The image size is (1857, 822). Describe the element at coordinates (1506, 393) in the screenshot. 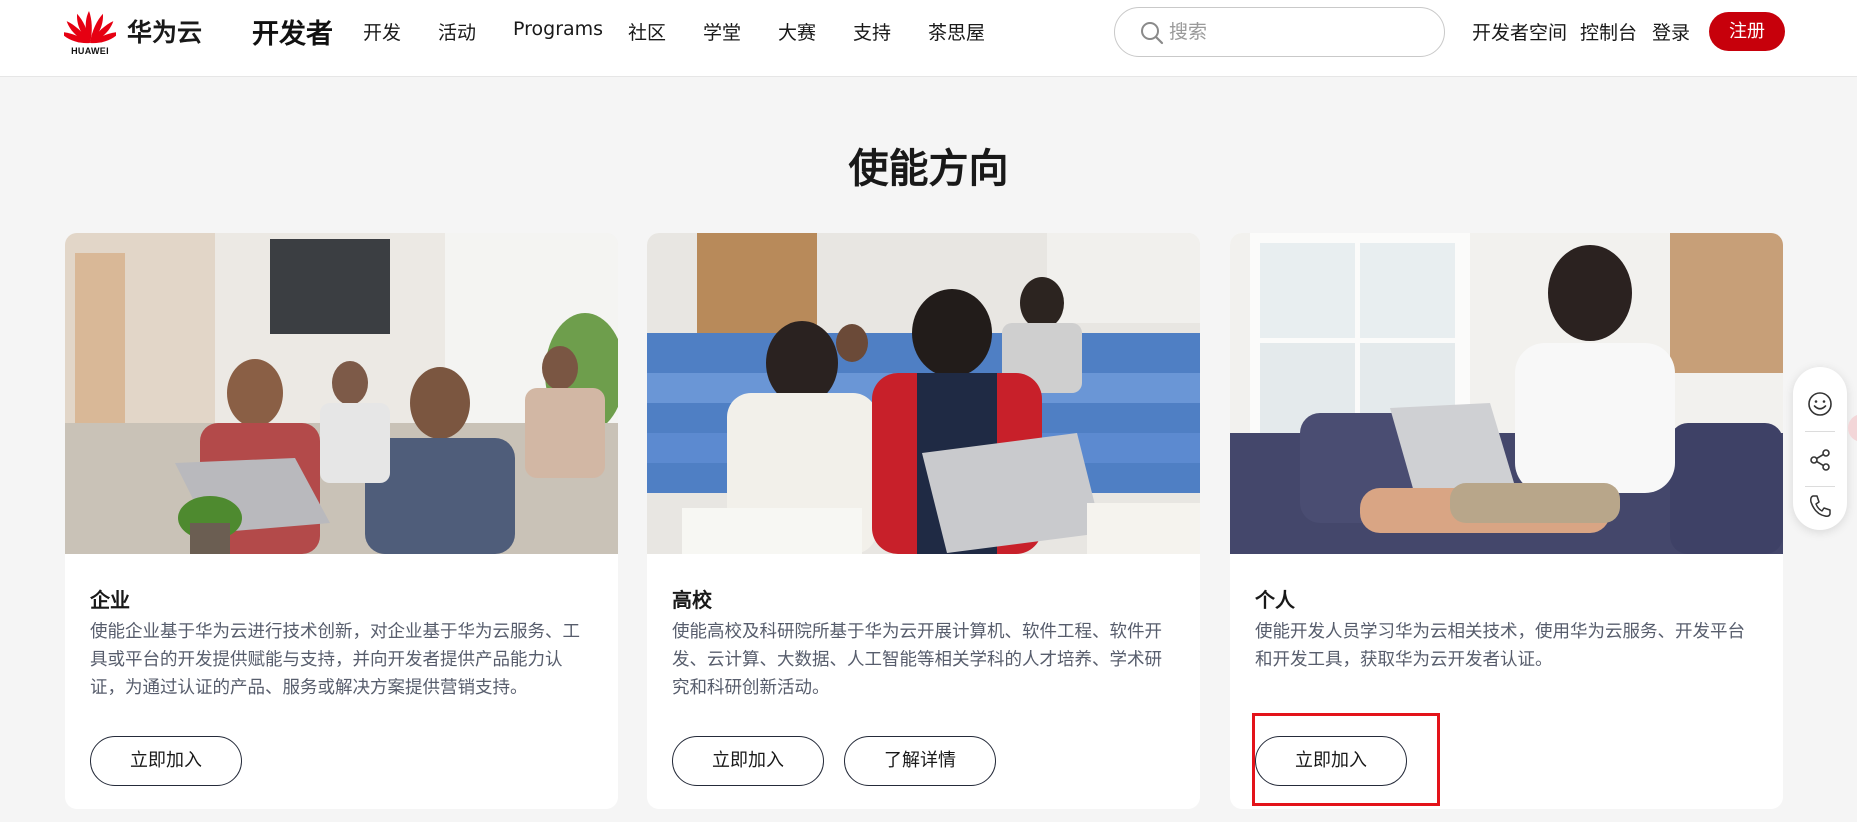

I see `individual-photo` at that location.